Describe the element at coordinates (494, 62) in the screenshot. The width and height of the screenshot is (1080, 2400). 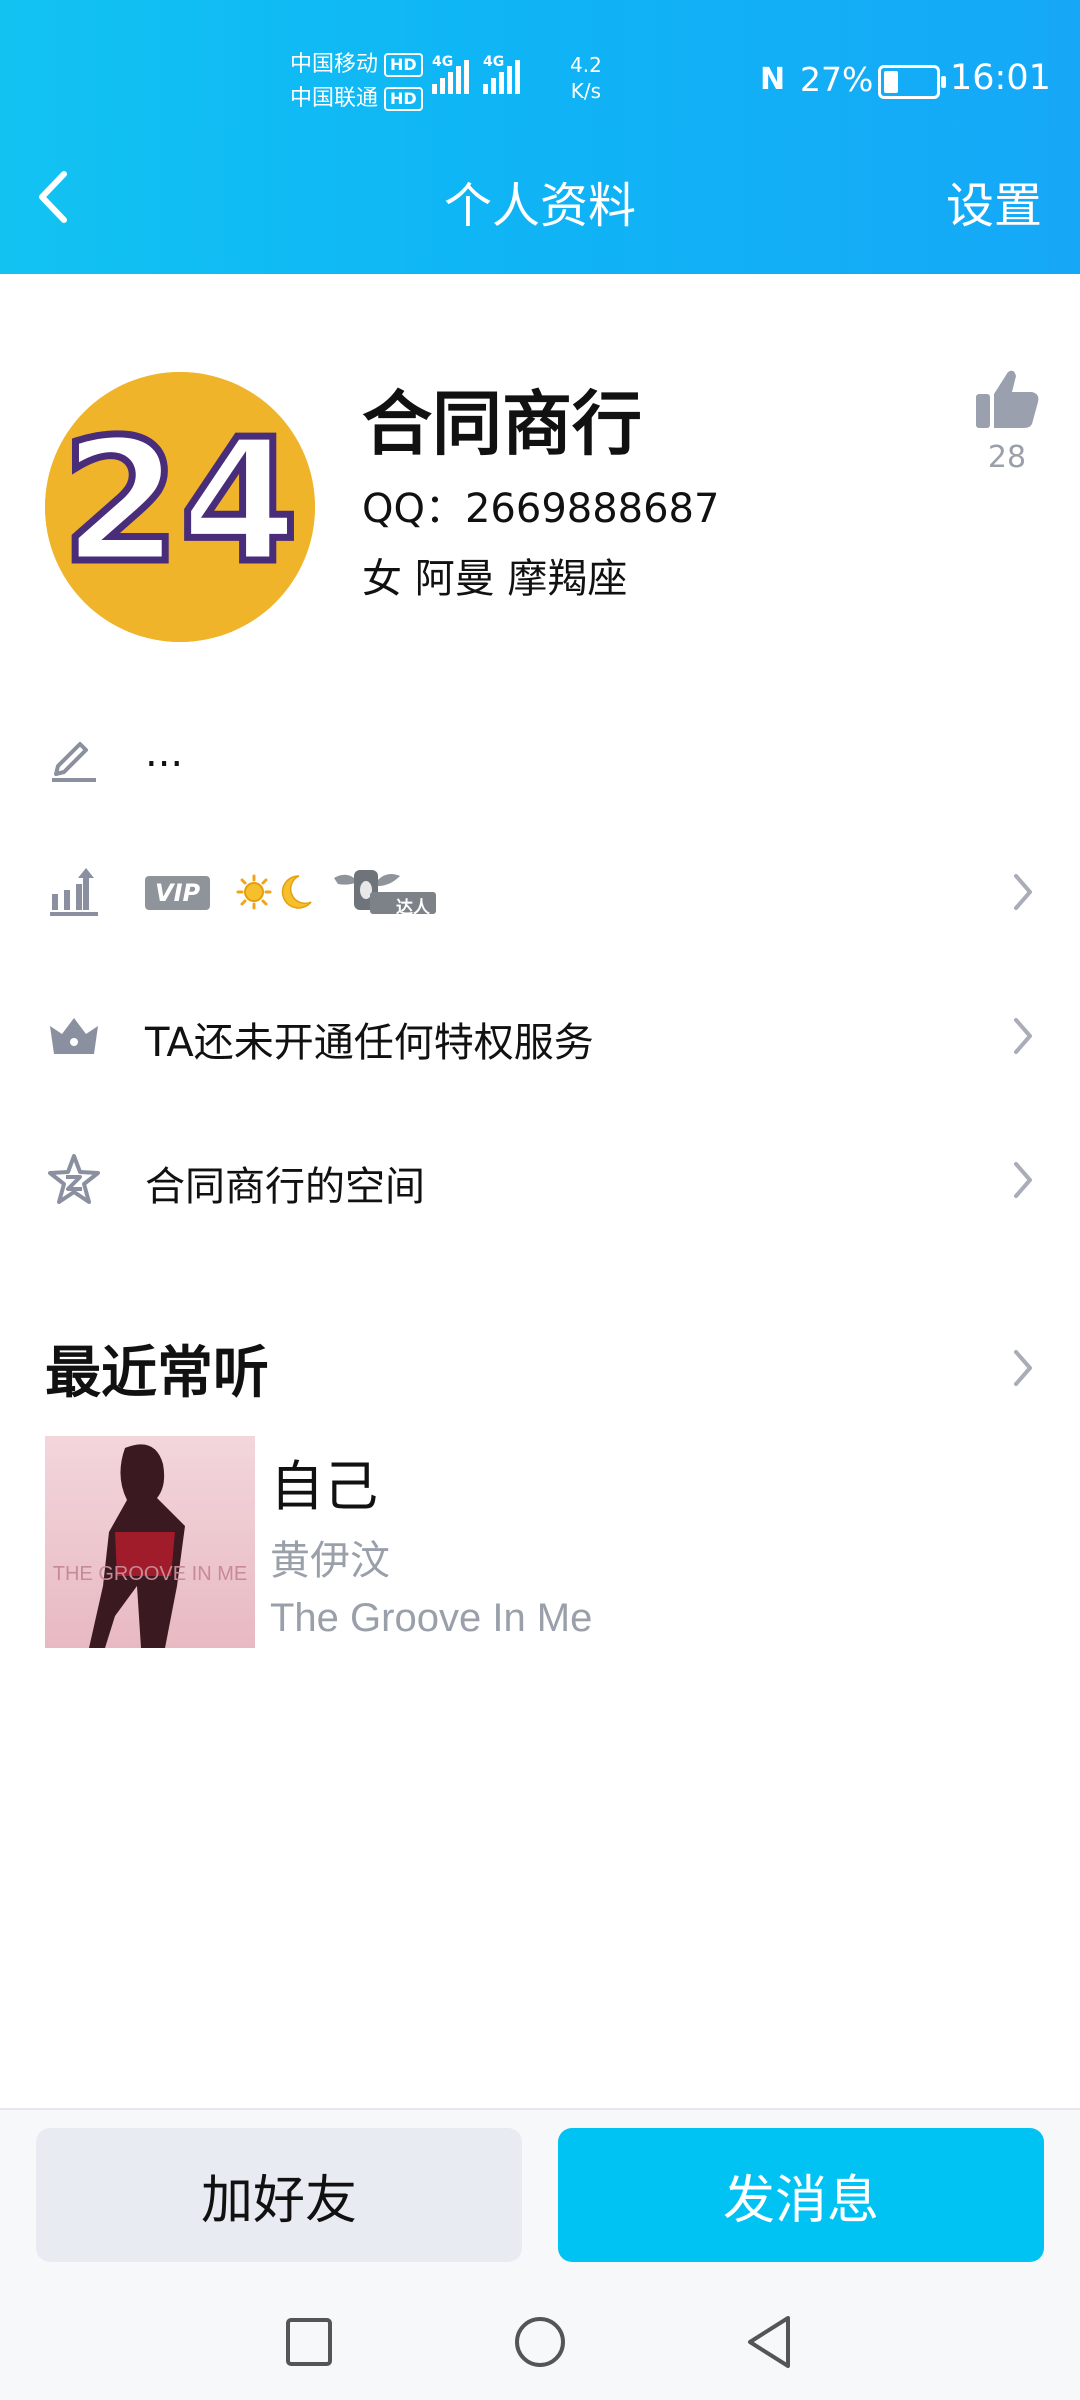
I see `network-type-2: 4G` at that location.